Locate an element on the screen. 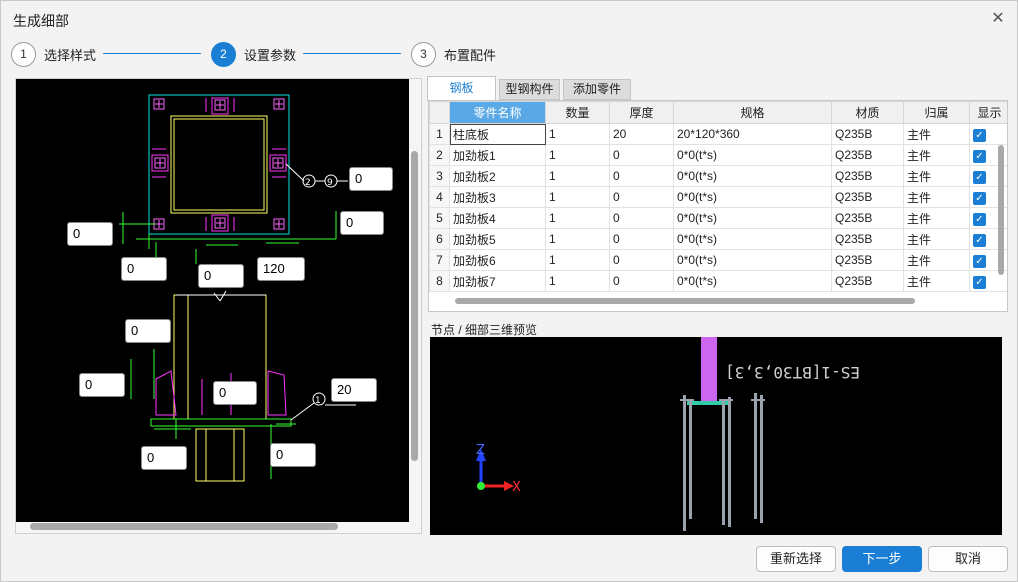 The image size is (1018, 582). col-header-quantity: 数量 is located at coordinates (577, 112).